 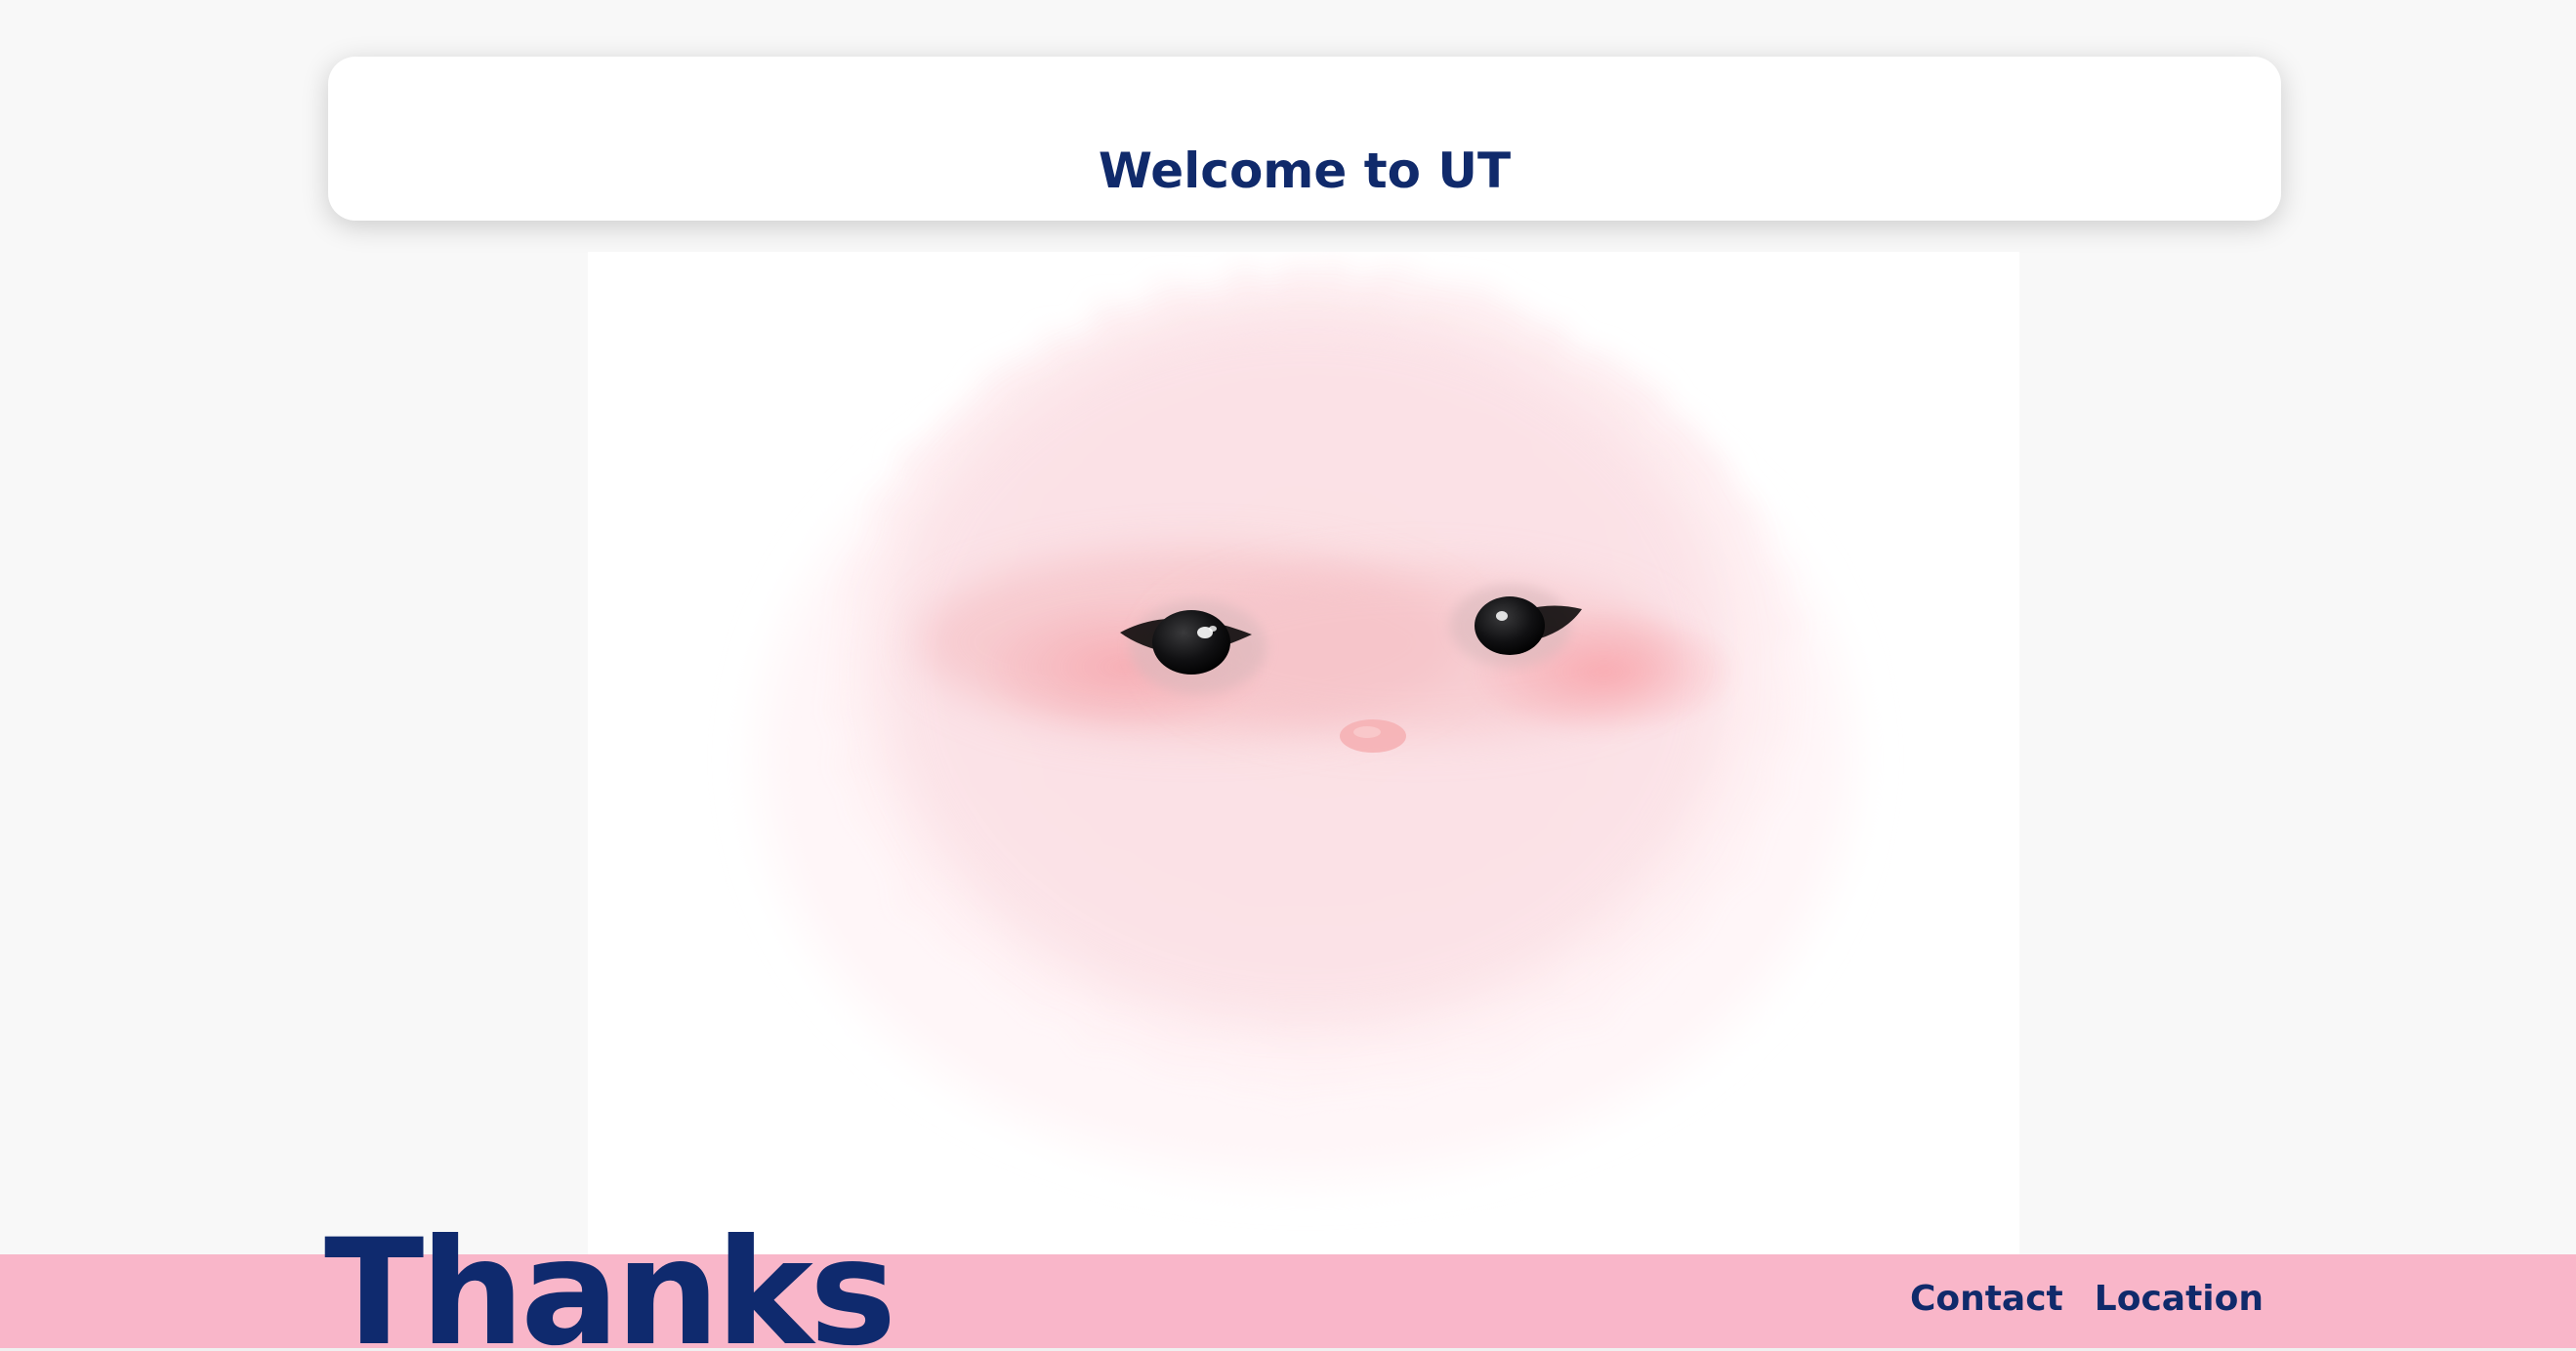 I want to click on contact-link: Contact, so click(x=1986, y=1299).